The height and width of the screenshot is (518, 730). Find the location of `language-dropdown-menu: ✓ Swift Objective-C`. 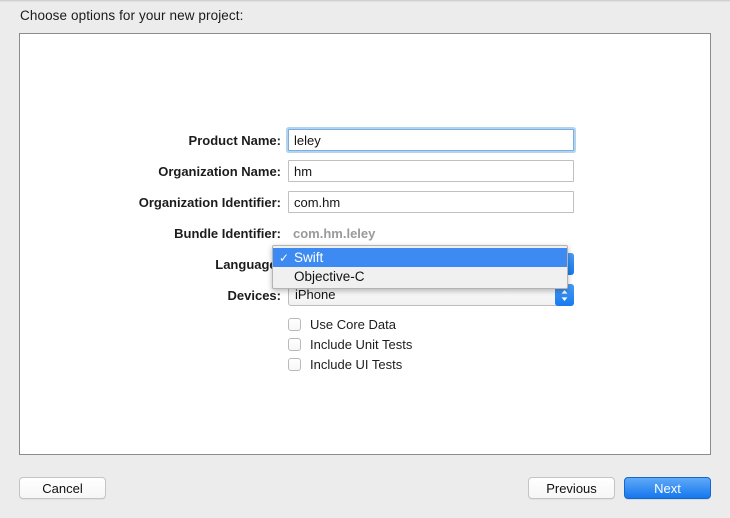

language-dropdown-menu: ✓ Swift Objective-C is located at coordinates (420, 267).